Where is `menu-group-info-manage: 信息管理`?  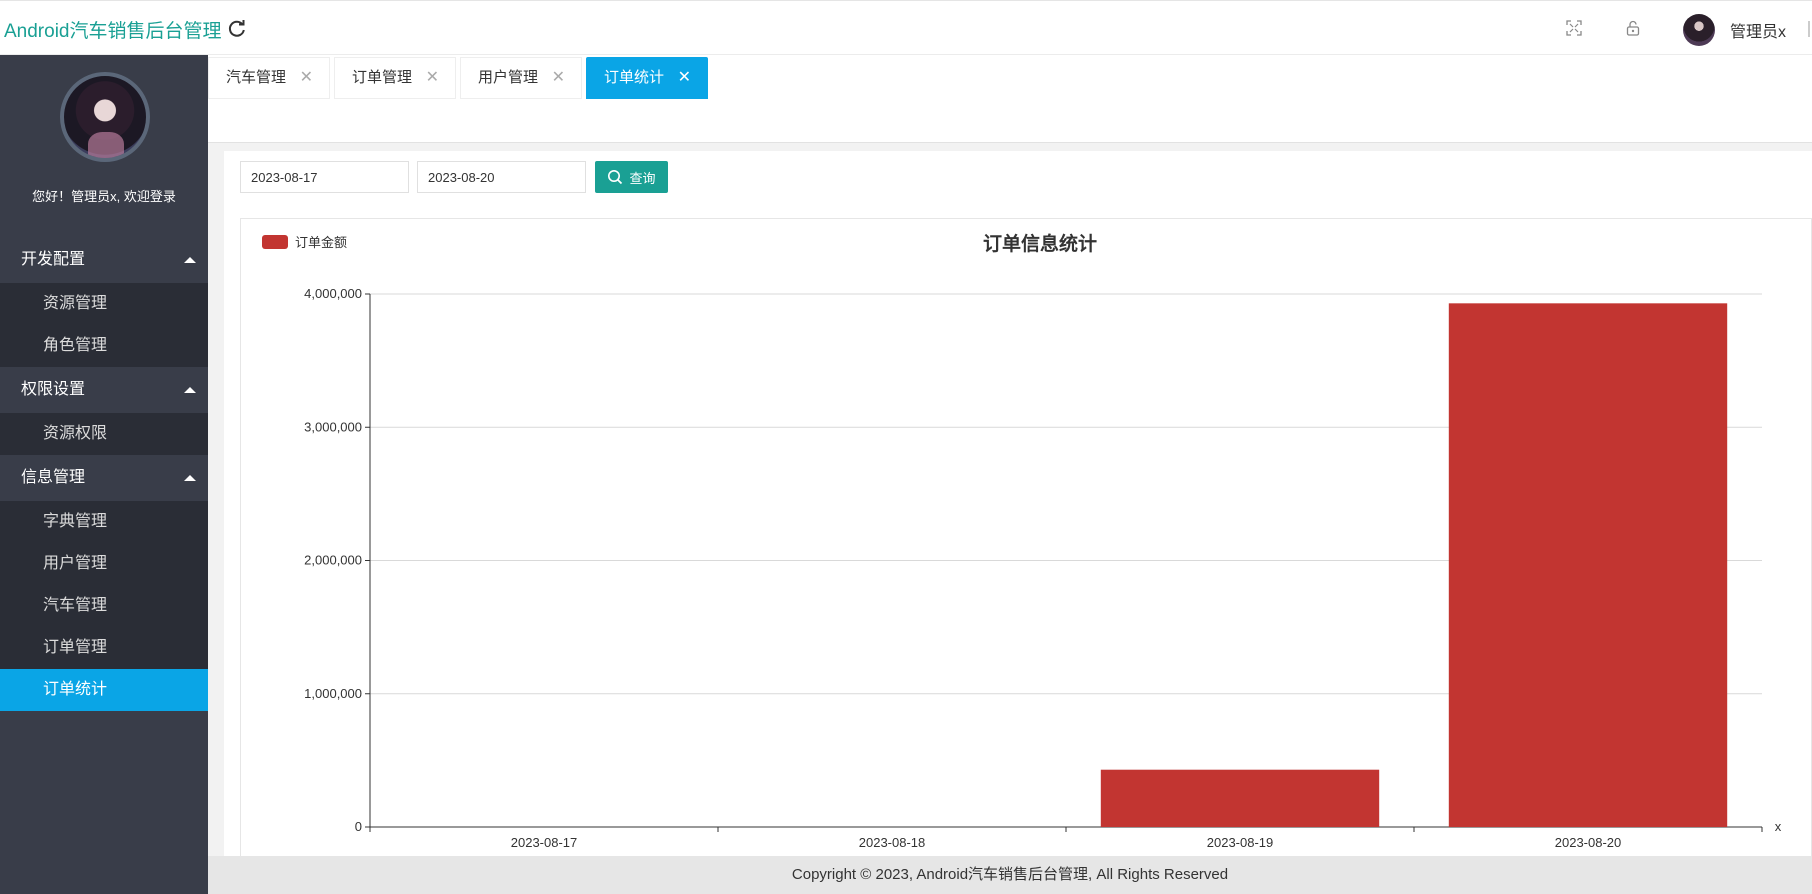 menu-group-info-manage: 信息管理 is located at coordinates (104, 478).